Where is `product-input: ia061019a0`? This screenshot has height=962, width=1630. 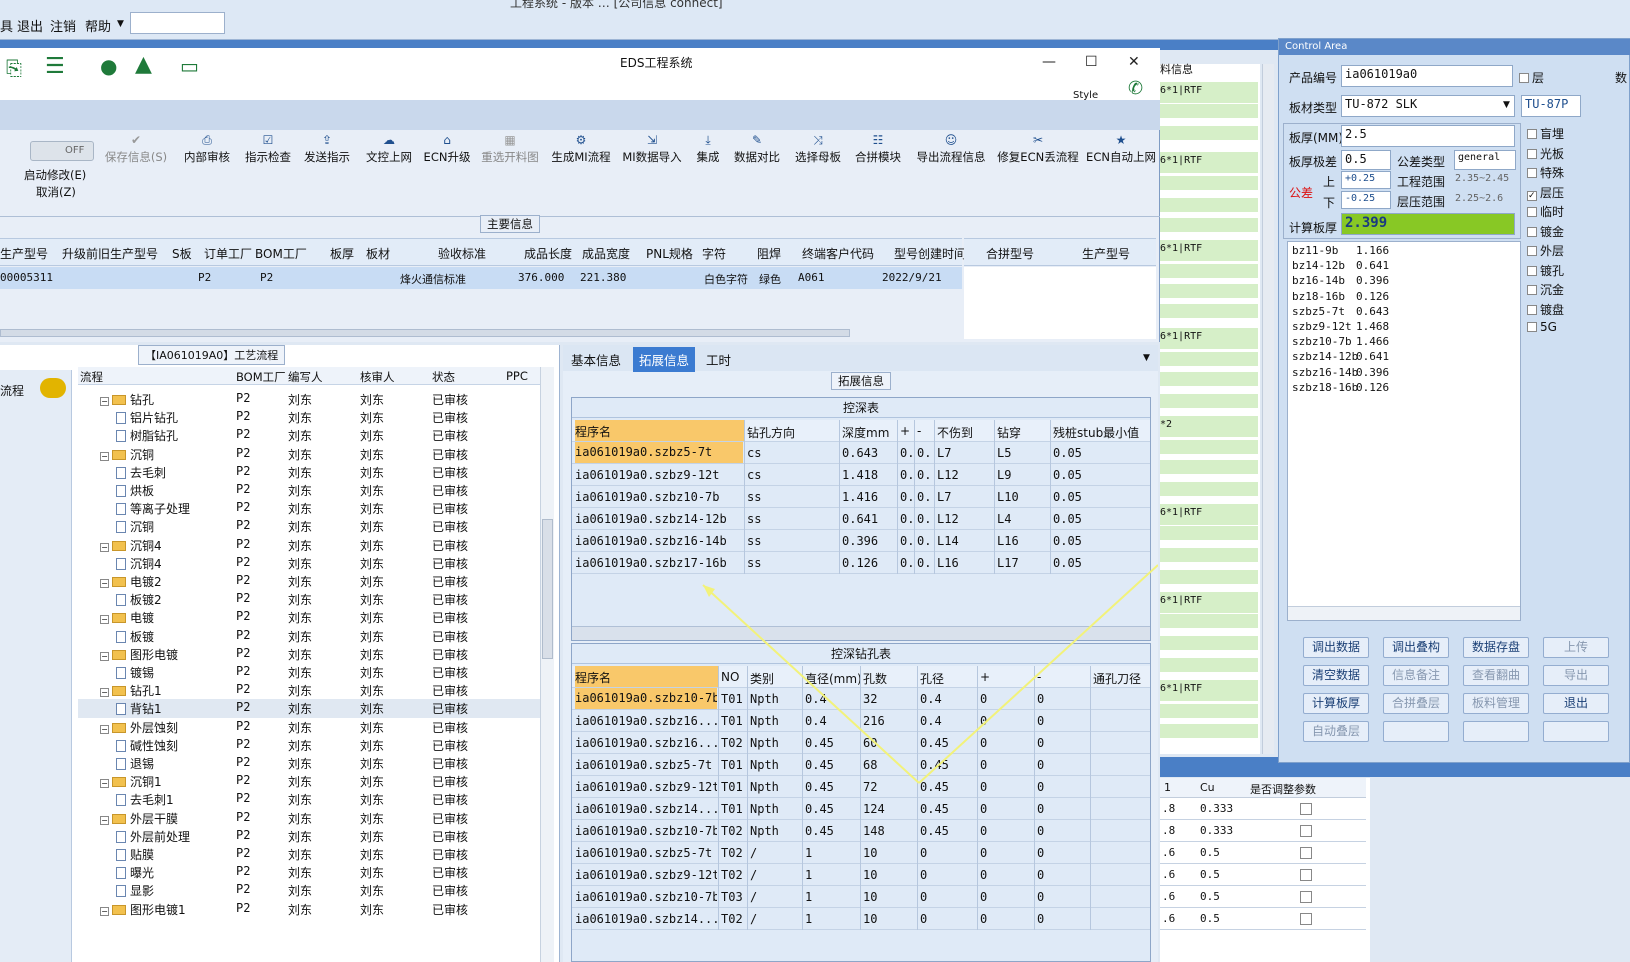 product-input: ia061019a0 is located at coordinates (1427, 76).